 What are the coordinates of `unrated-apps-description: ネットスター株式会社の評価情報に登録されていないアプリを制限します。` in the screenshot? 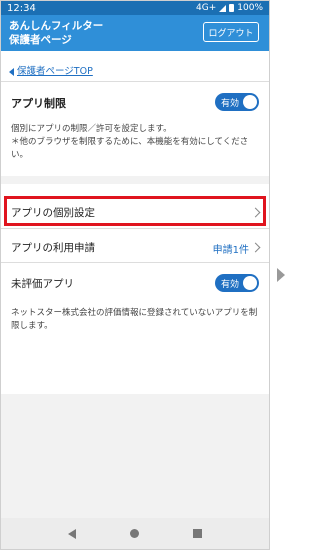 It's located at (134, 319).